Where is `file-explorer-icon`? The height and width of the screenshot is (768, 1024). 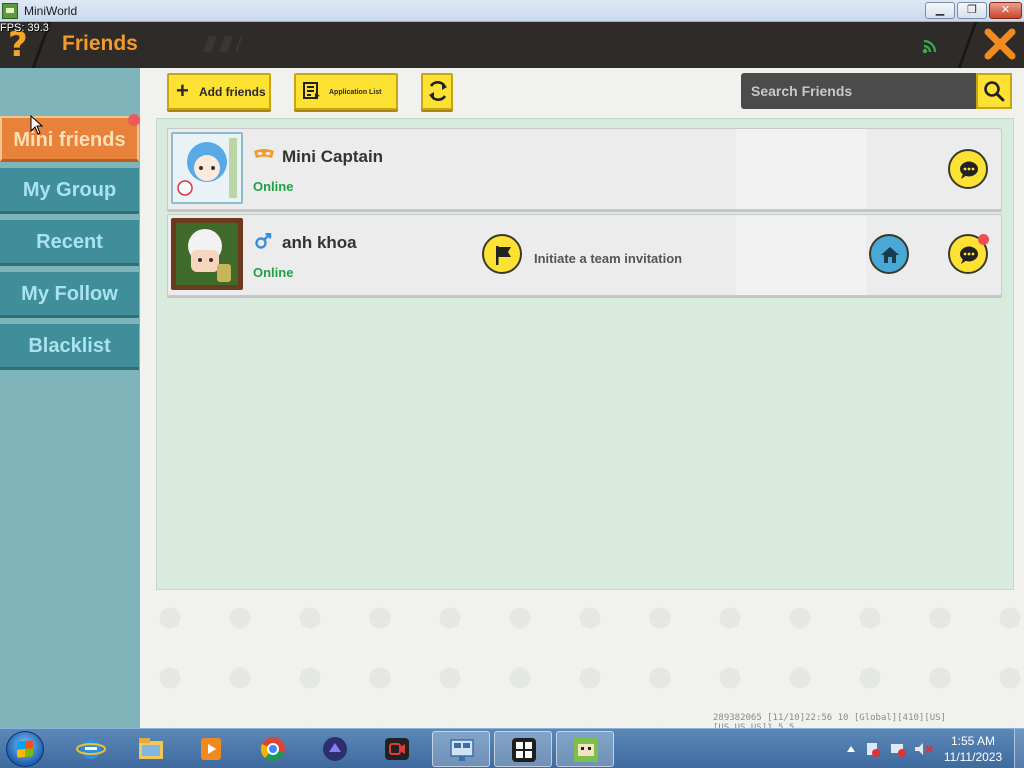 file-explorer-icon is located at coordinates (151, 748).